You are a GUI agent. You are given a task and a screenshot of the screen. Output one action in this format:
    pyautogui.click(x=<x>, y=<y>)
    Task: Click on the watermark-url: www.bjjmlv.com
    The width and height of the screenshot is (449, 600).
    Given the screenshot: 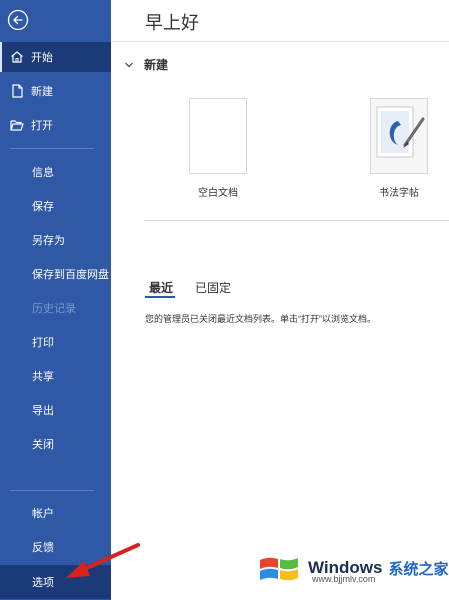 What is the action you would take?
    pyautogui.click(x=344, y=579)
    